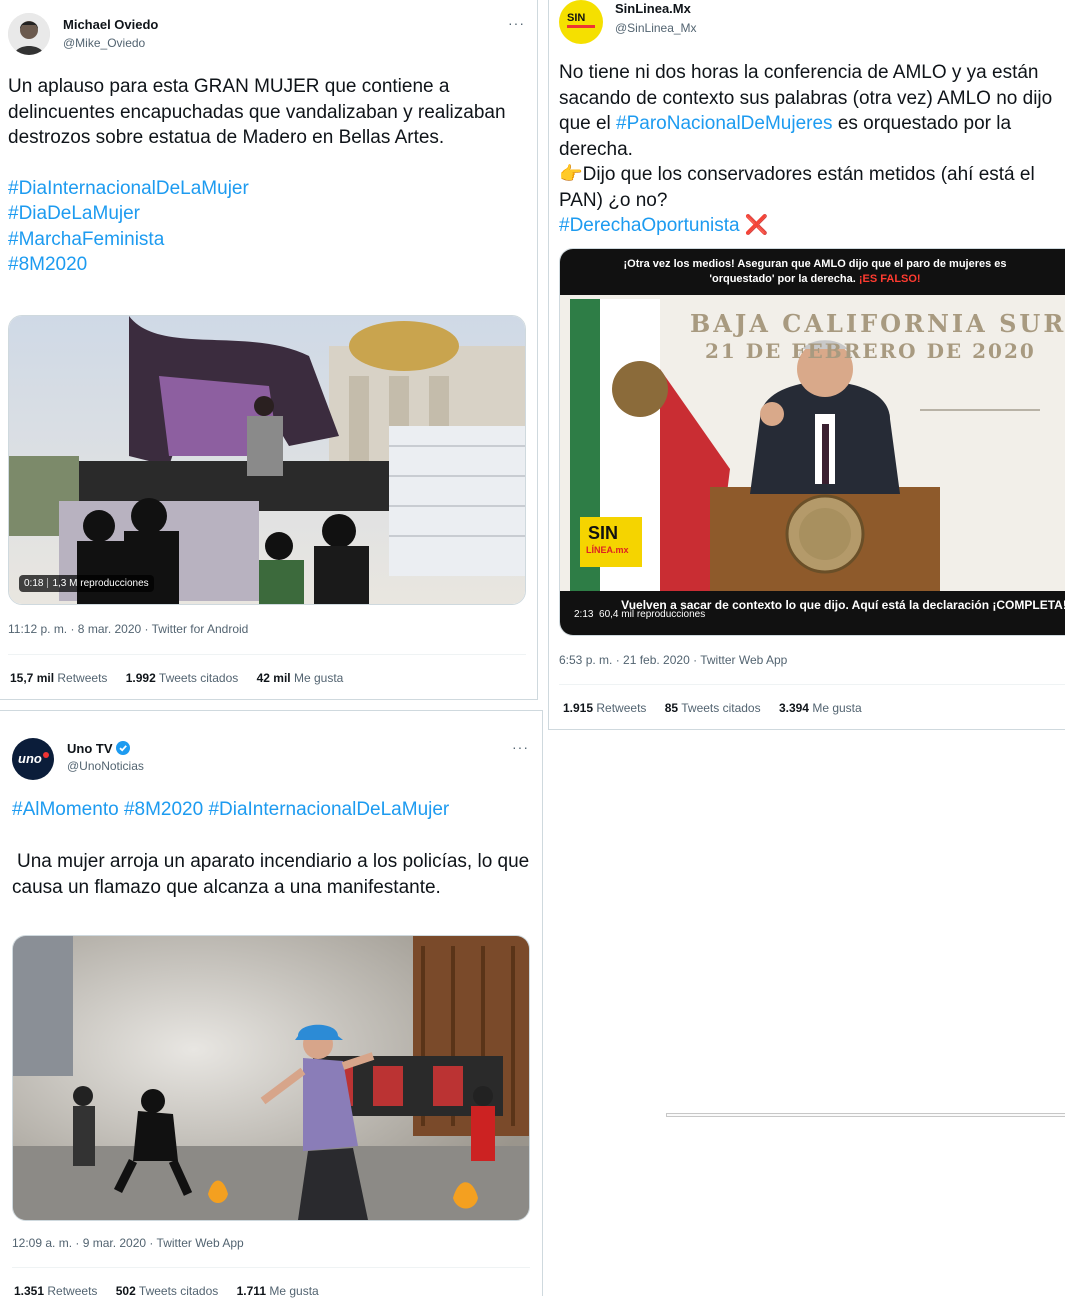  What do you see at coordinates (652, 614) in the screenshot?
I see `video-views: 60,4 mil reproducciones` at bounding box center [652, 614].